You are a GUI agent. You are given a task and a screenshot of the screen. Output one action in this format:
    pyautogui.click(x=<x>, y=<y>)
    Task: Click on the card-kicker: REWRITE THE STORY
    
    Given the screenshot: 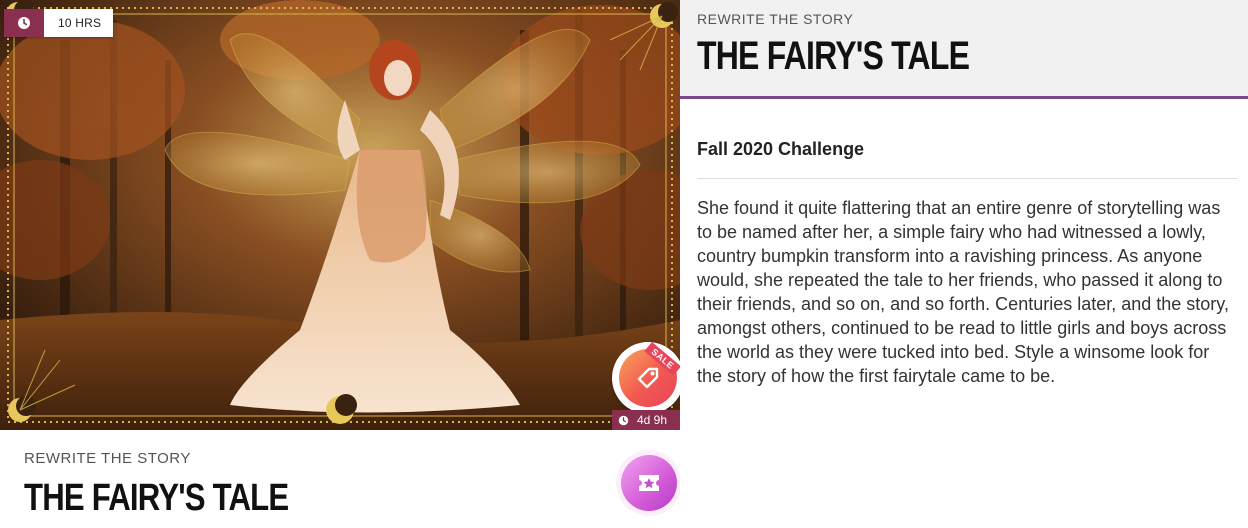 What is the action you would take?
    pyautogui.click(x=107, y=458)
    